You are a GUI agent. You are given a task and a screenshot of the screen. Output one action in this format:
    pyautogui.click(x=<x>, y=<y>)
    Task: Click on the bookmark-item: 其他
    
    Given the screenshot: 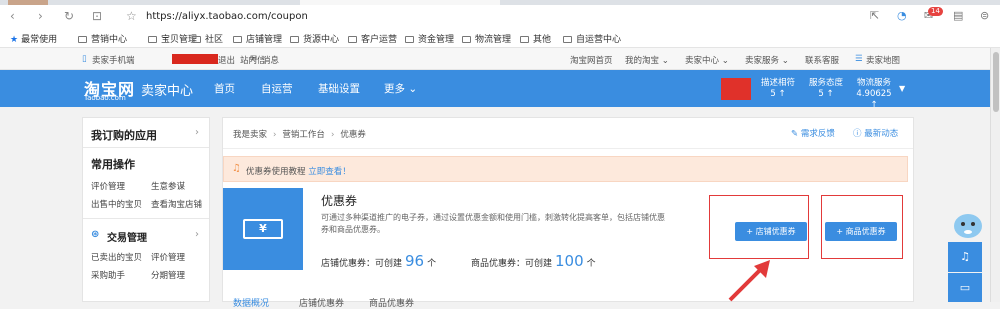 What is the action you would take?
    pyautogui.click(x=535, y=38)
    